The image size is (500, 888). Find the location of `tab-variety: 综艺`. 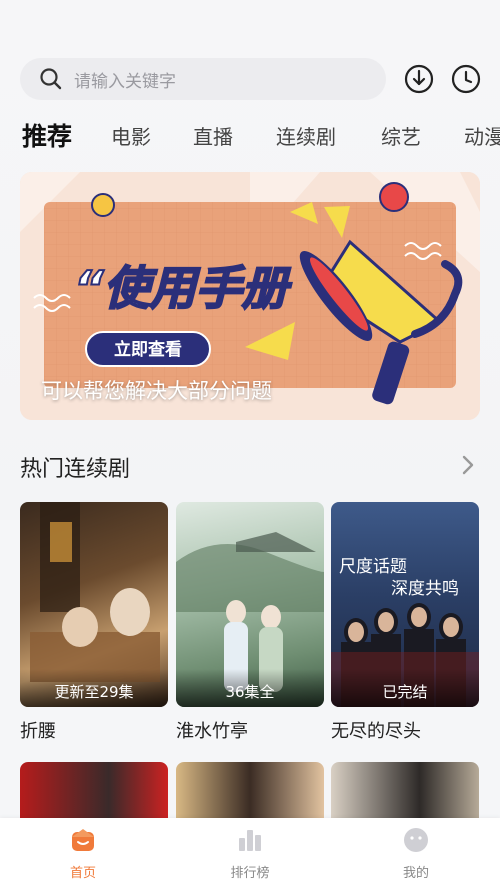

tab-variety: 综艺 is located at coordinates (401, 137).